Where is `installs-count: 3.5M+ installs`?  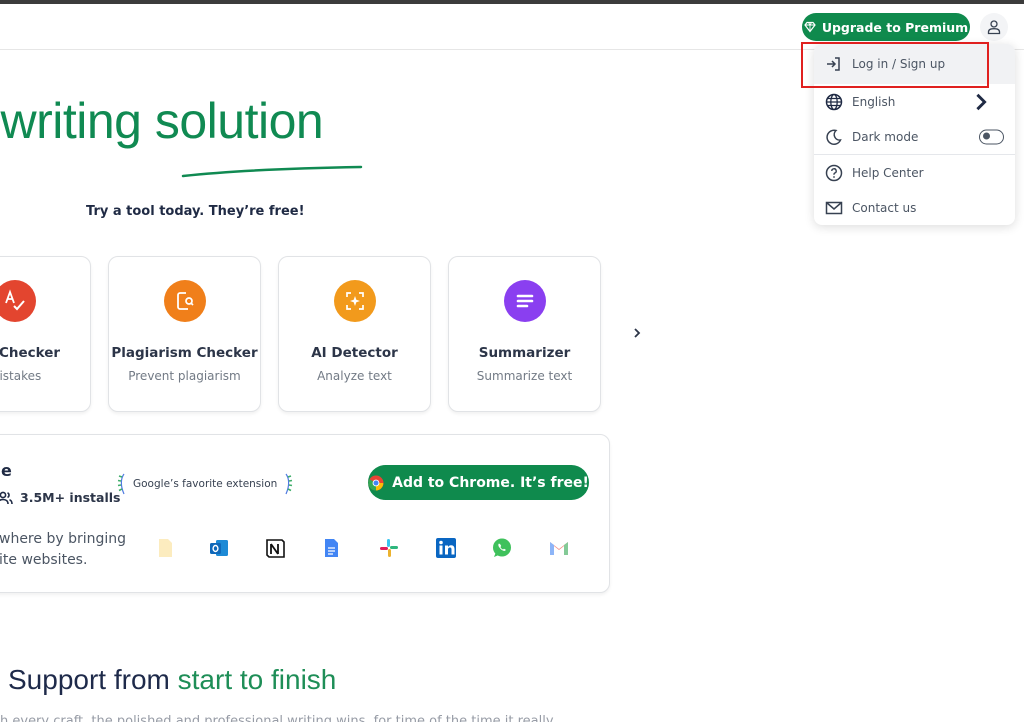
installs-count: 3.5M+ installs is located at coordinates (60, 497).